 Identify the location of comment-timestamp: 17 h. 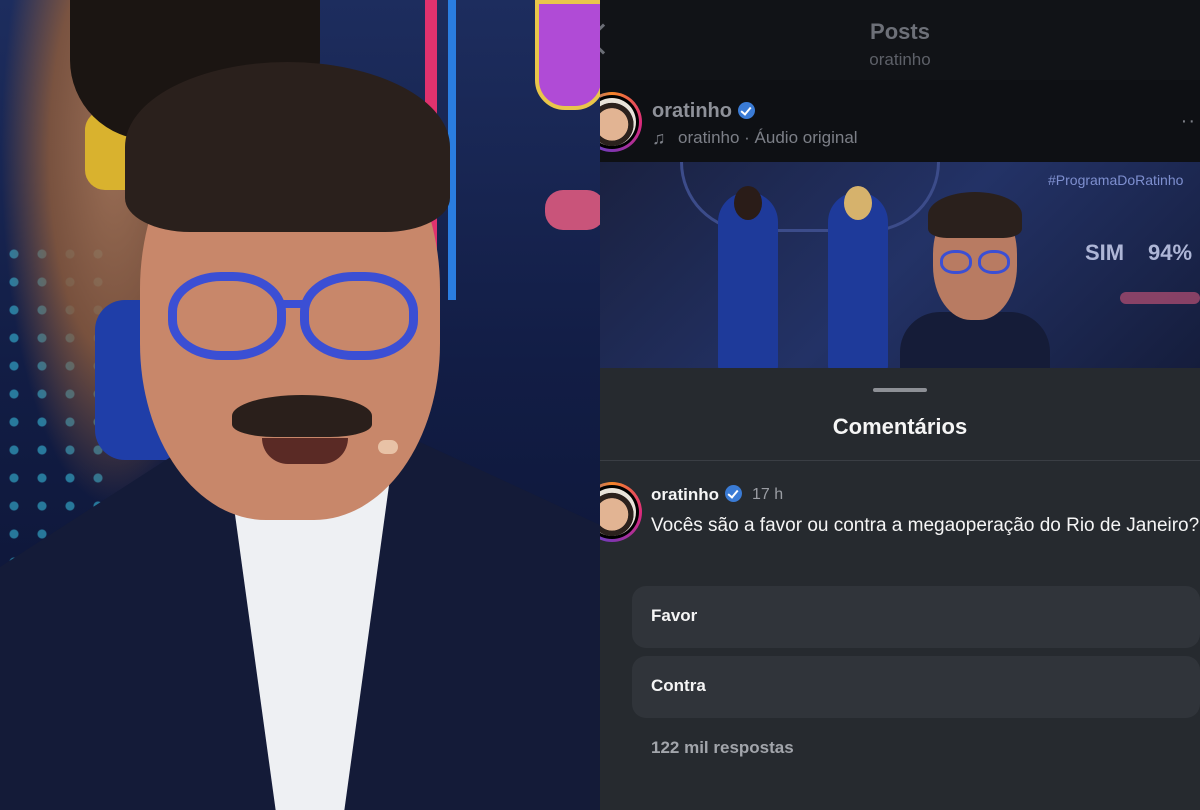
(768, 494).